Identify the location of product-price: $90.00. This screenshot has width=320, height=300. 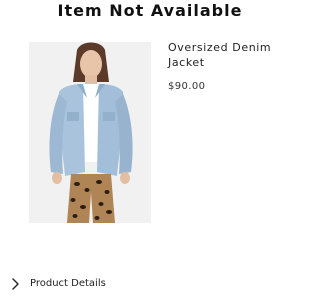
(187, 86).